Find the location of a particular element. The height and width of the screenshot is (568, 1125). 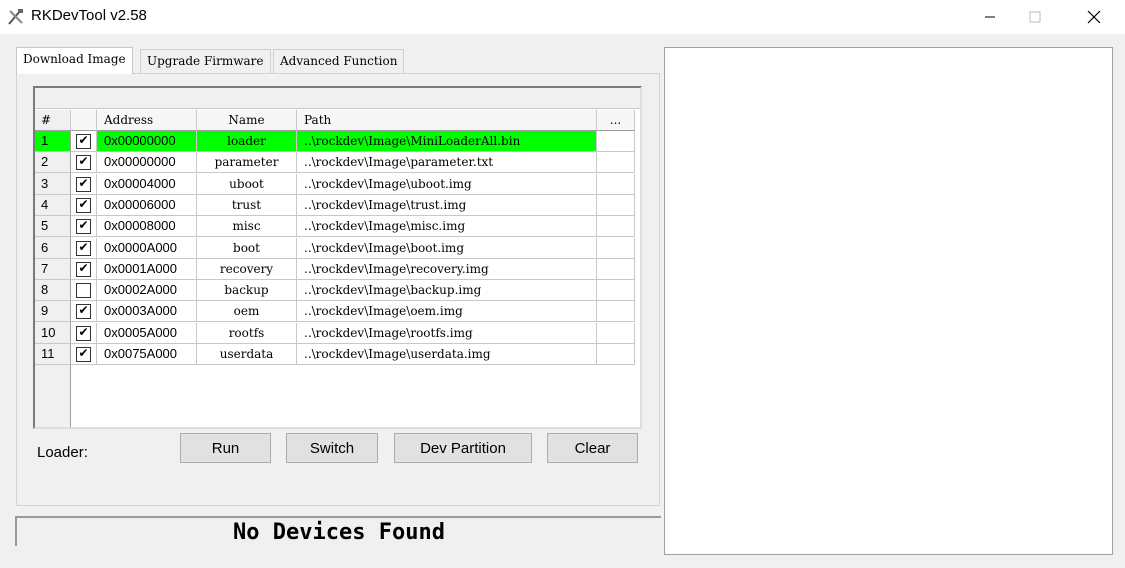

row-name: misc is located at coordinates (247, 227).